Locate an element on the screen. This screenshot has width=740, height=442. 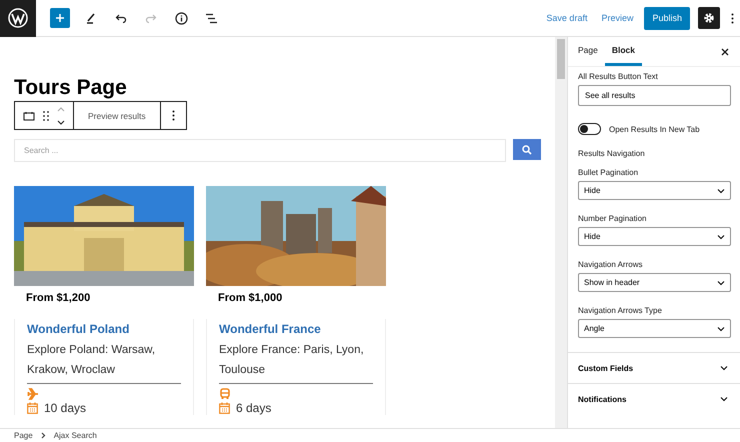
sidebar-tab: Block is located at coordinates (623, 51).